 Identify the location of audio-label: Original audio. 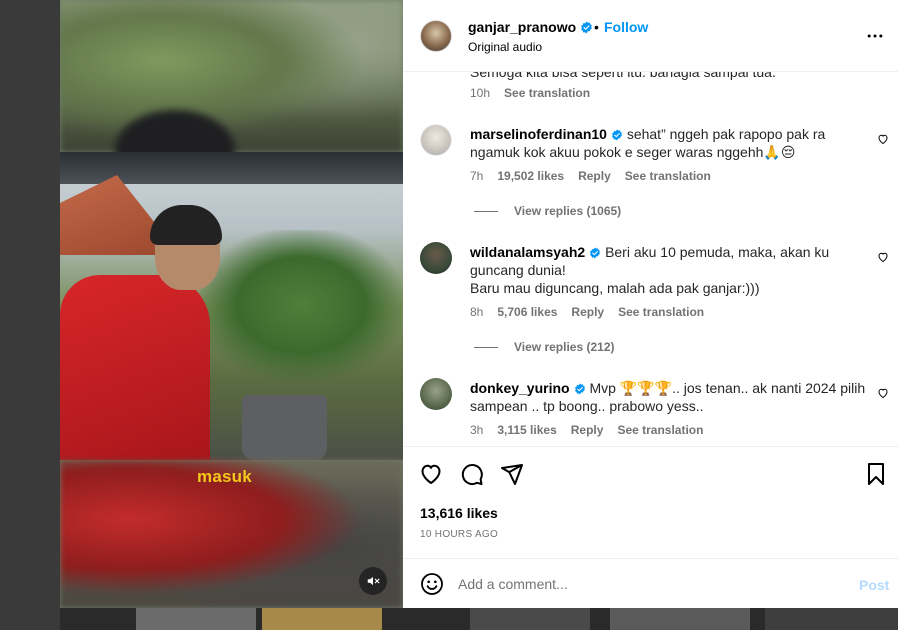
(505, 47).